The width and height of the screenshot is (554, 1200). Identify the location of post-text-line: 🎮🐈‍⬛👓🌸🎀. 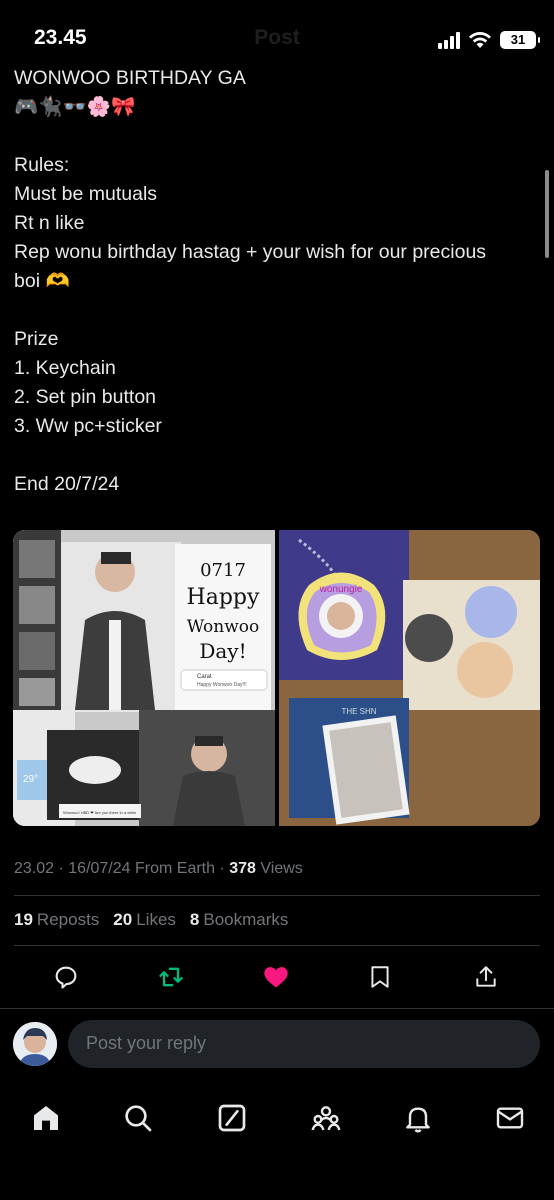
(75, 107).